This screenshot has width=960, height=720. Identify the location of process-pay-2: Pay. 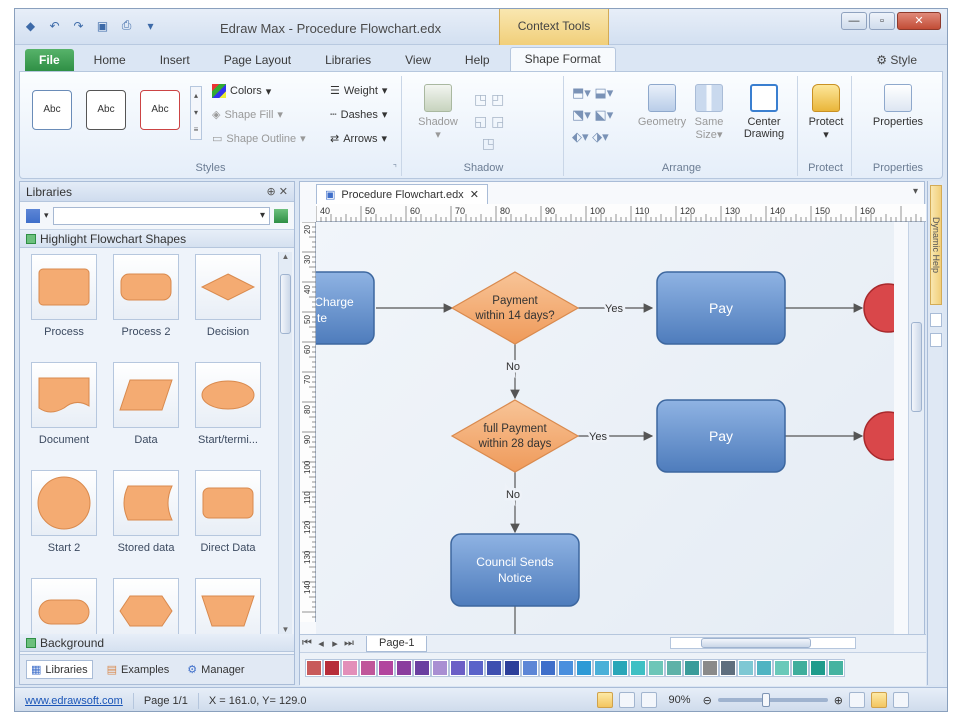
(721, 436).